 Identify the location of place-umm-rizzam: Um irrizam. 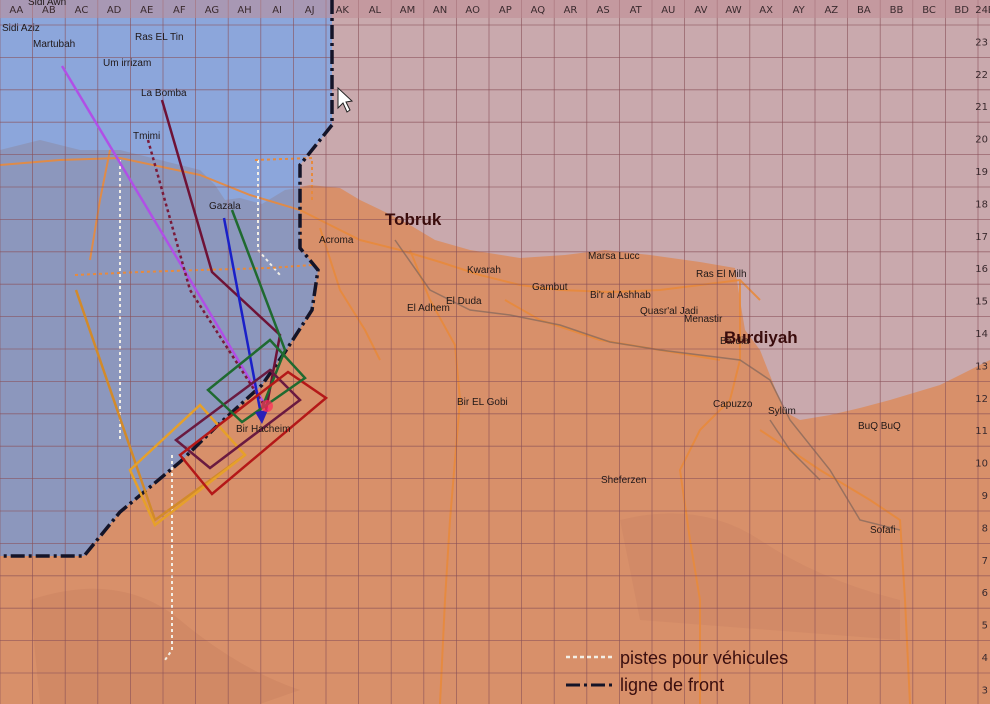
(127, 63).